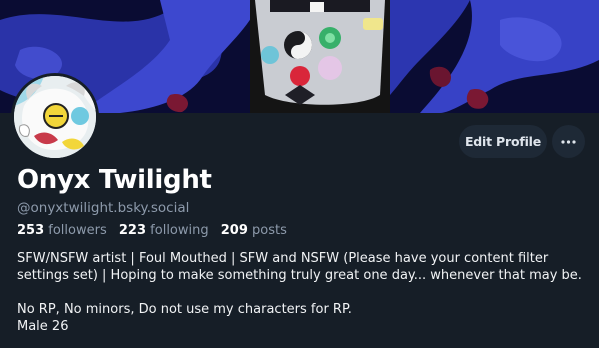 The image size is (599, 348). Describe the element at coordinates (132, 230) in the screenshot. I see `following-count: 223` at that location.